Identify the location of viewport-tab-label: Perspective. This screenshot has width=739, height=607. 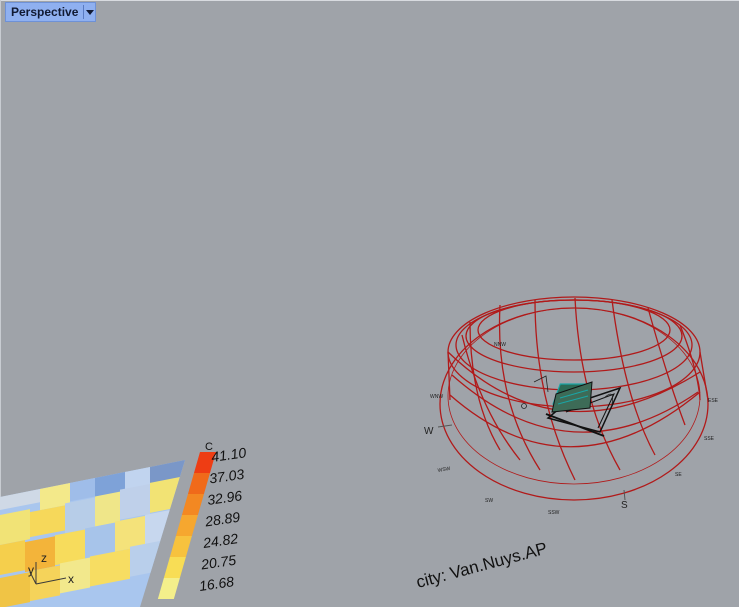
(44, 12).